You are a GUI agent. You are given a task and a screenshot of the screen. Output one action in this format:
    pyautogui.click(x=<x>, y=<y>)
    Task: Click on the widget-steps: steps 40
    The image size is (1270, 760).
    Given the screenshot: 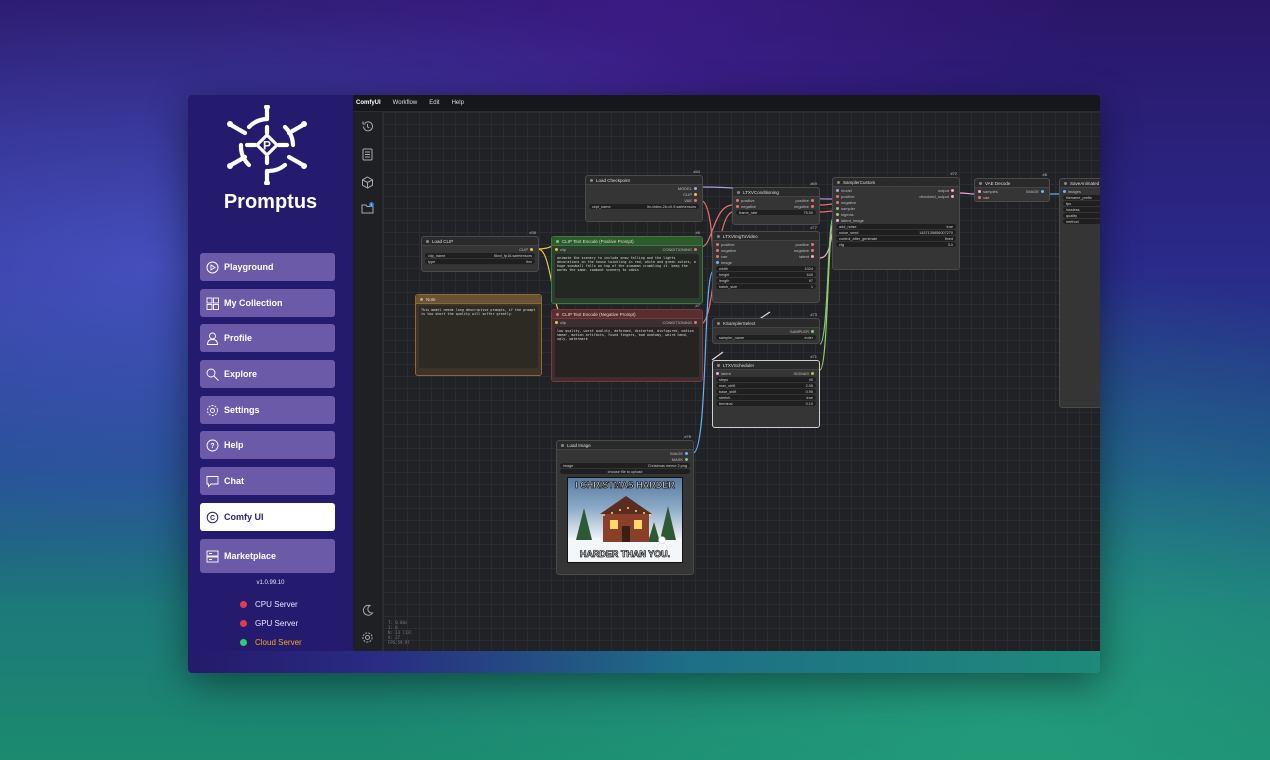 What is the action you would take?
    pyautogui.click(x=766, y=379)
    